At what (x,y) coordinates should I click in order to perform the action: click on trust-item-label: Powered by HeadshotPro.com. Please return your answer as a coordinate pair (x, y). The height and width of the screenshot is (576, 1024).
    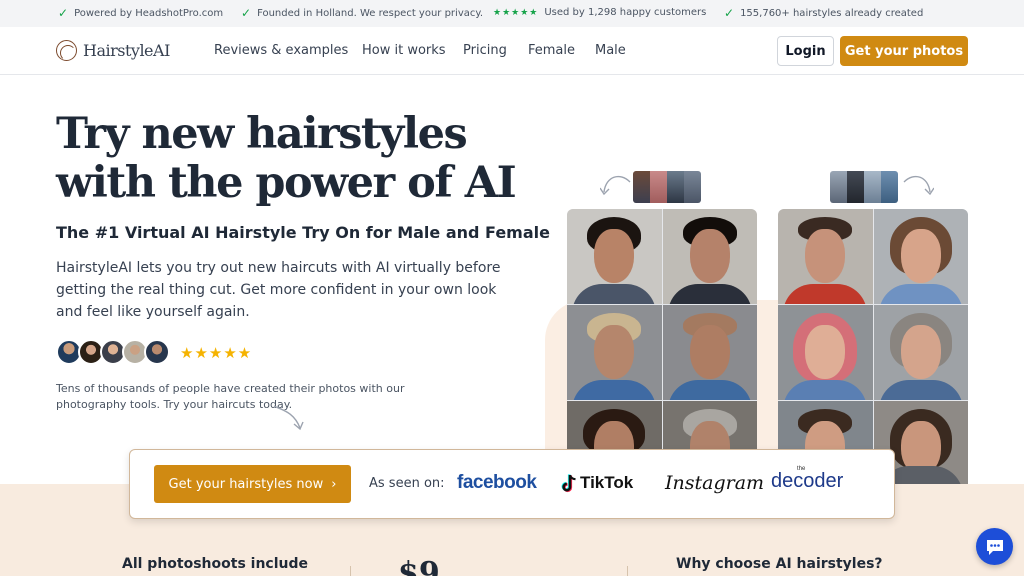
    Looking at the image, I should click on (149, 13).